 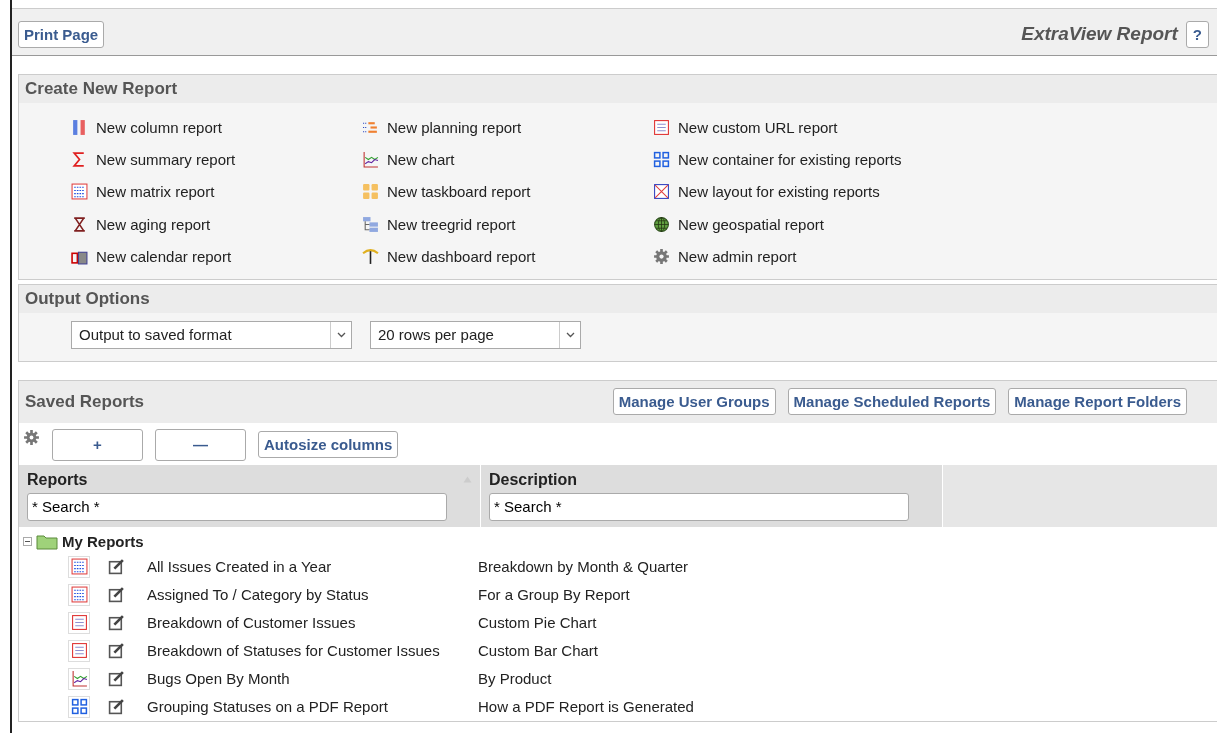 What do you see at coordinates (155, 192) in the screenshot?
I see `new-report-link: New matrix report` at bounding box center [155, 192].